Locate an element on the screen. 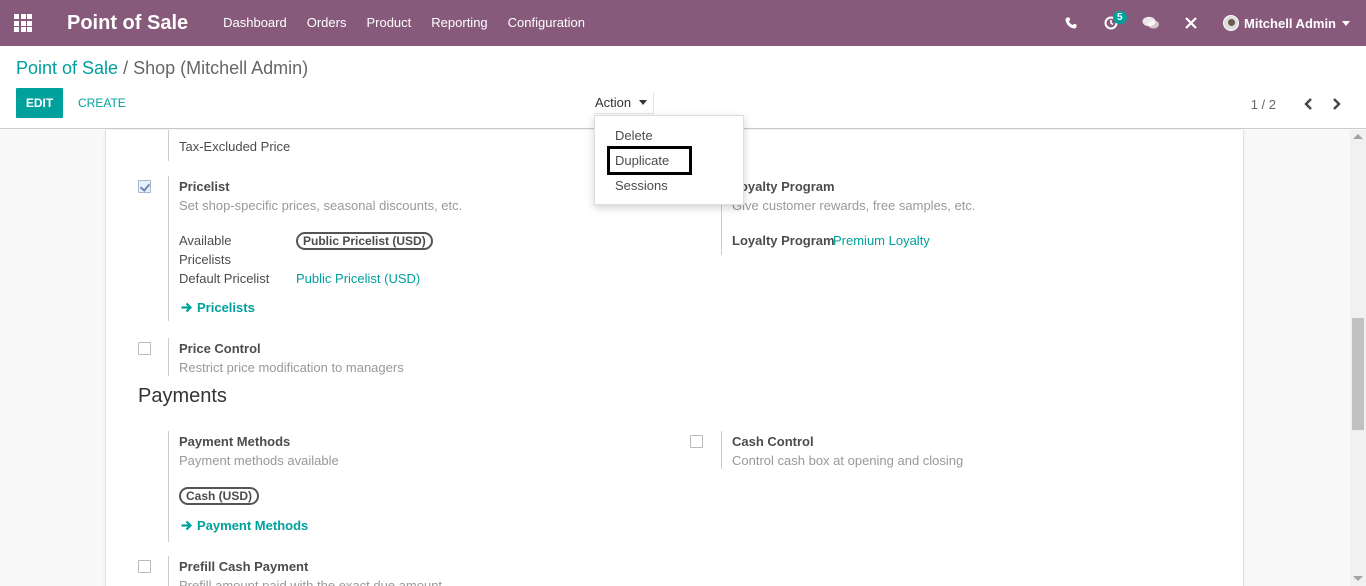 This screenshot has height=586, width=1366. pager-value: 1 / 2 is located at coordinates (1263, 104).